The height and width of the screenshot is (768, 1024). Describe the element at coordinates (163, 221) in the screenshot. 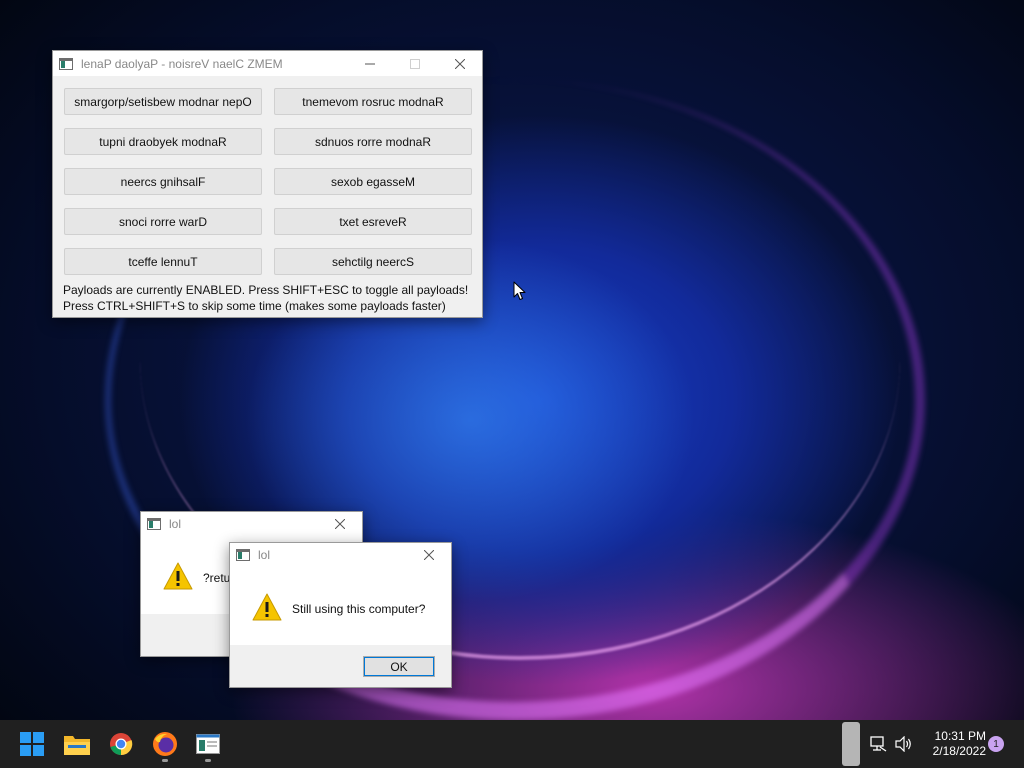

I see `payload-error-icons-button: snoci rorre warD` at that location.